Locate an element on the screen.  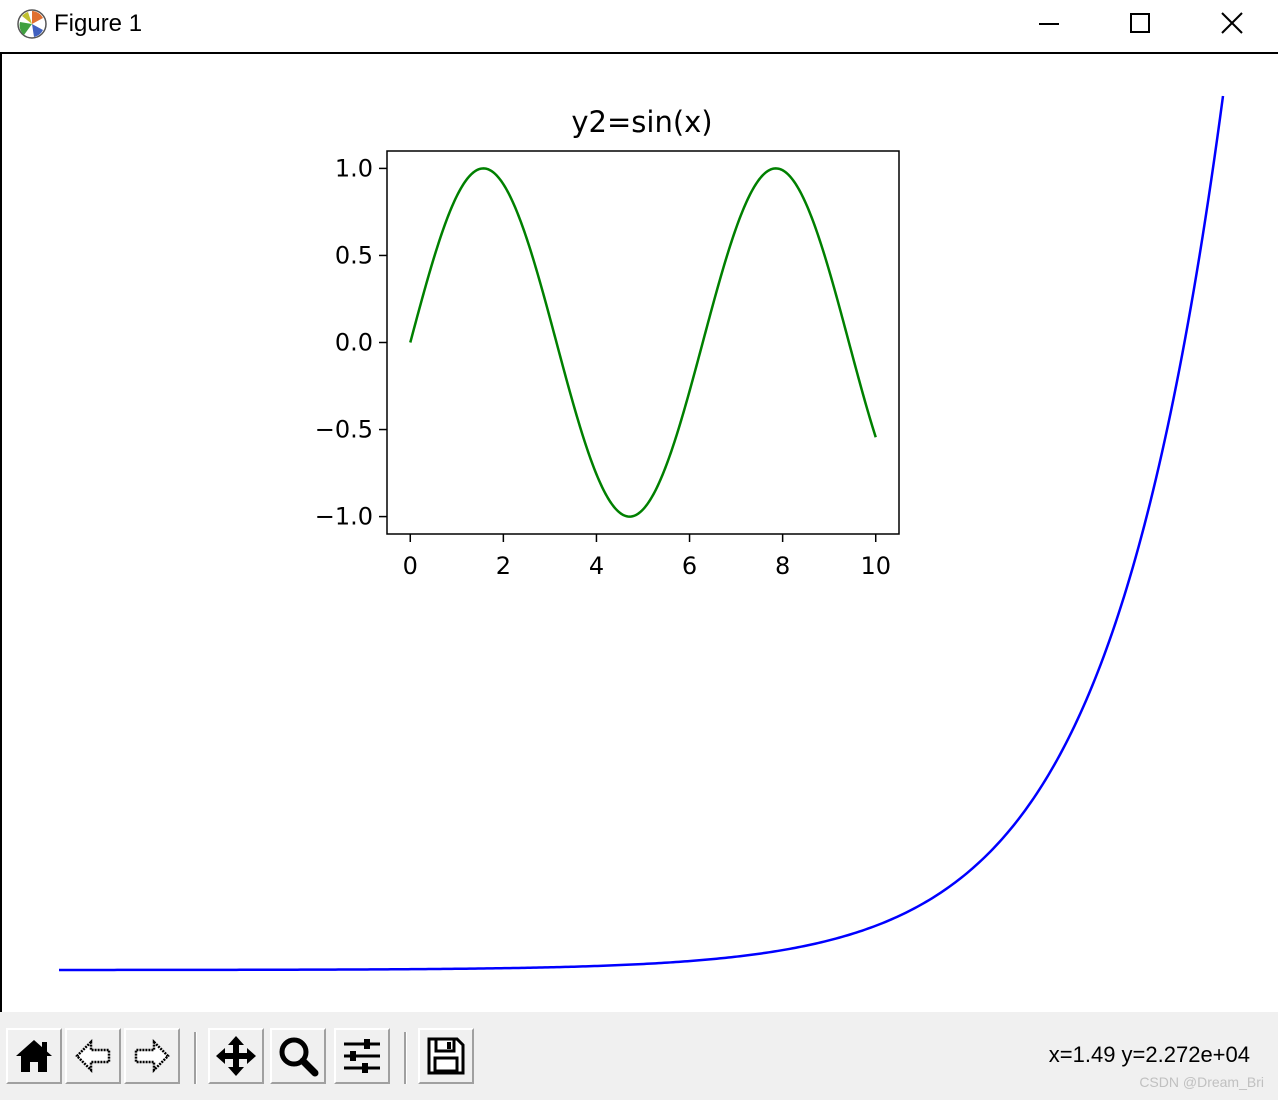
inset-title: y2=sin(x) is located at coordinates (641, 122).